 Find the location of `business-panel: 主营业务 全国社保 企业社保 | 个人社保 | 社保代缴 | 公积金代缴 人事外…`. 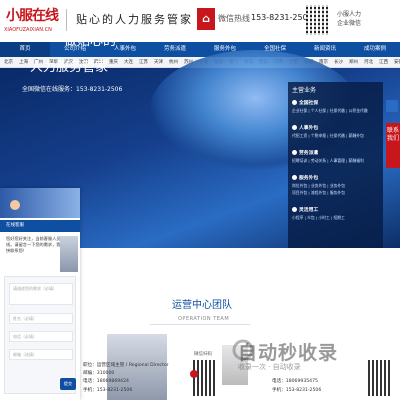

business-panel: 主营业务 全国社保 企业社保 | 个人社保 | 社保代缴 | 公积金代缴 人事外… is located at coordinates (335, 167).